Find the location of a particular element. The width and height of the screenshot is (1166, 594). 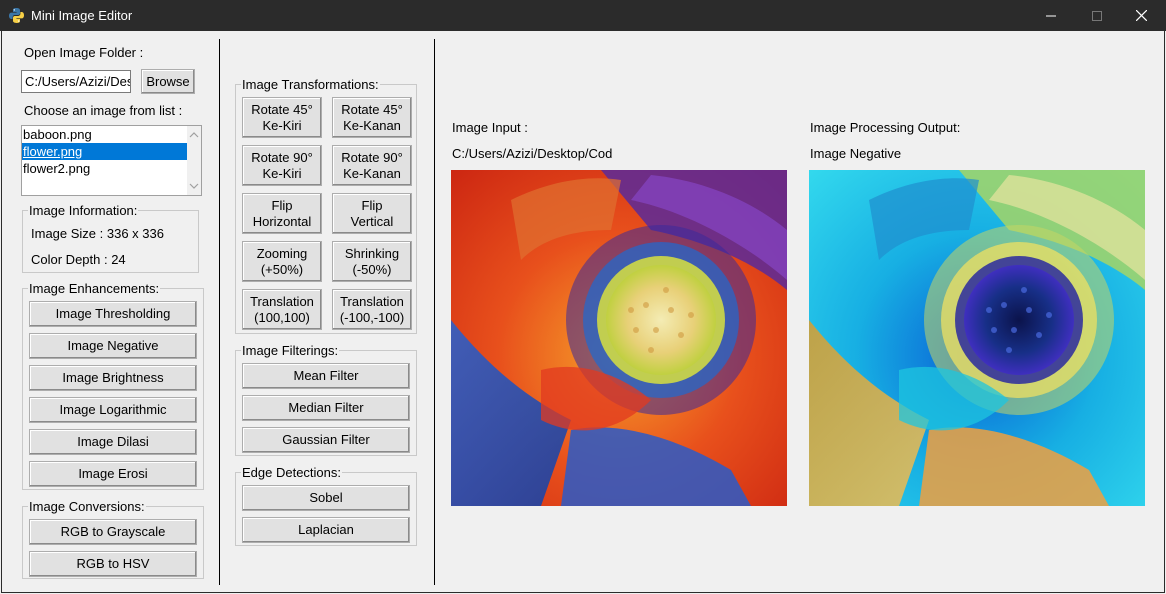

choose-image-label: Choose an image from list : is located at coordinates (103, 110).